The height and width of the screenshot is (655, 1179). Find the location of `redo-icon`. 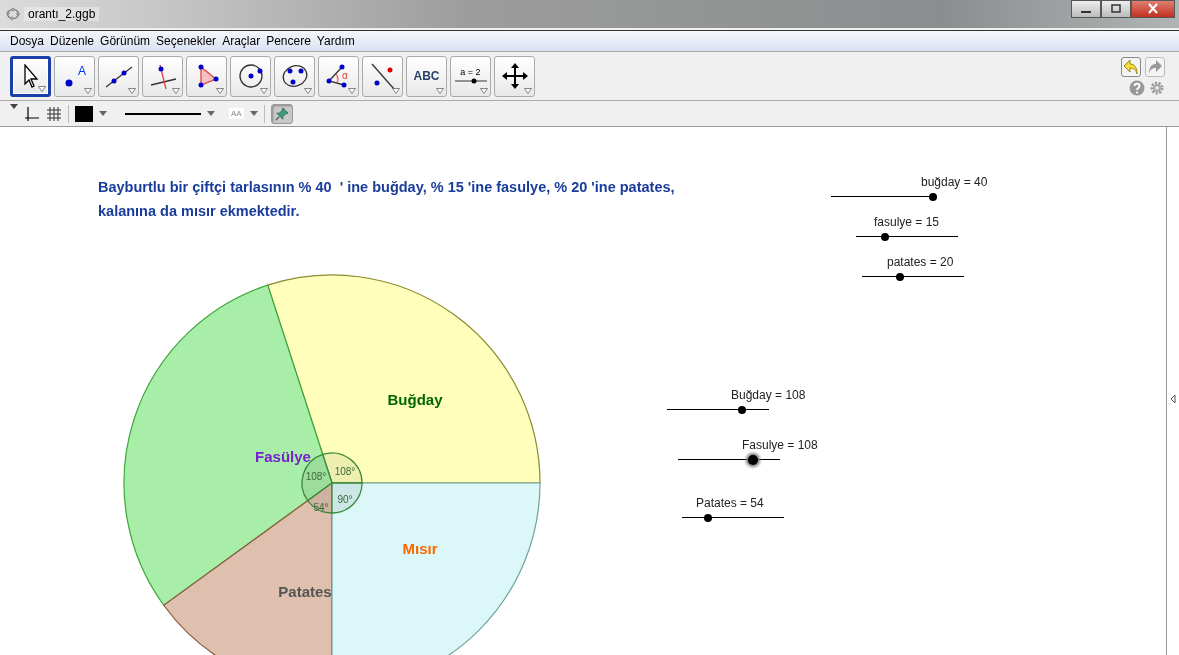

redo-icon is located at coordinates (1155, 66).